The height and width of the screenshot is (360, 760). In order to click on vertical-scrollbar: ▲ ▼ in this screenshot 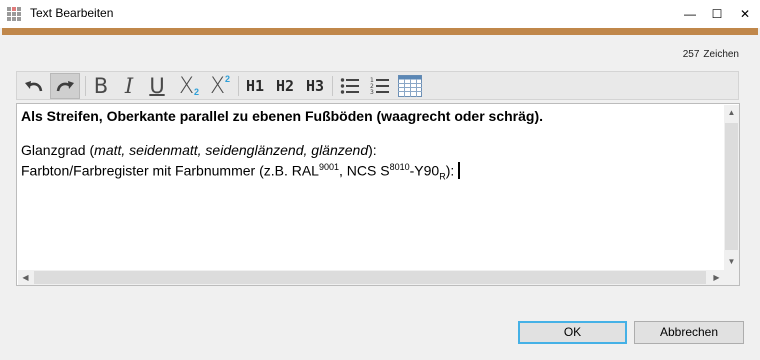, I will do `click(731, 187)`.